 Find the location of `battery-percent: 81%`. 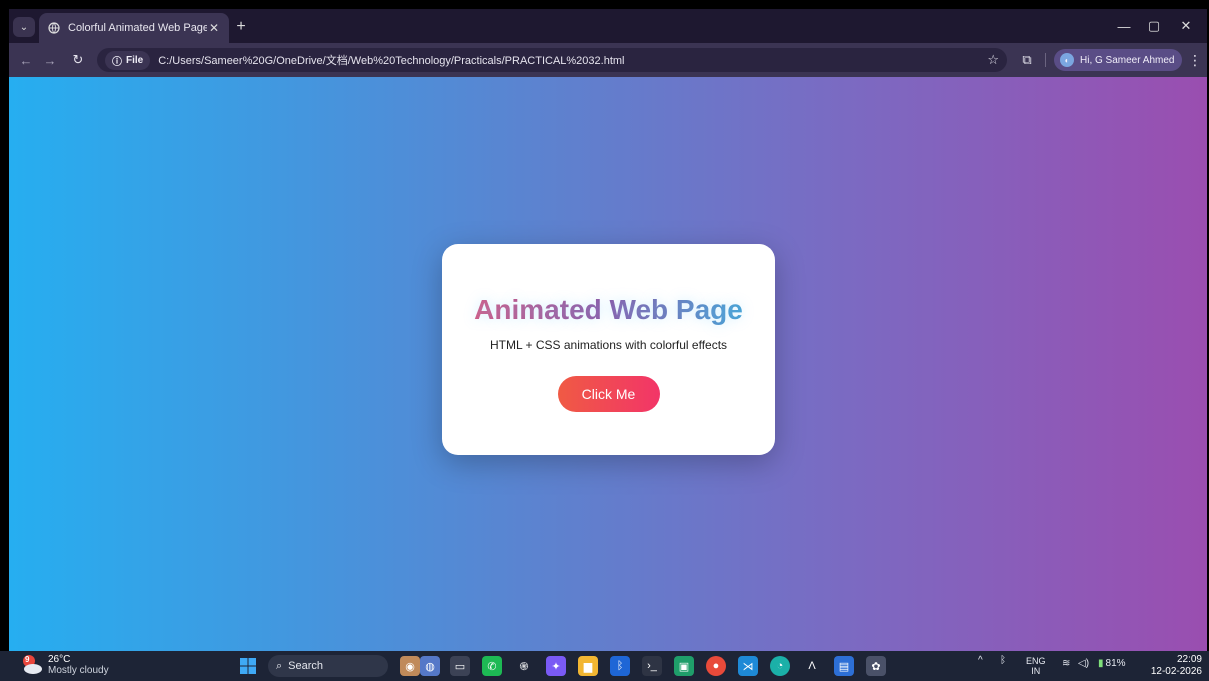

battery-percent: 81% is located at coordinates (1115, 663).